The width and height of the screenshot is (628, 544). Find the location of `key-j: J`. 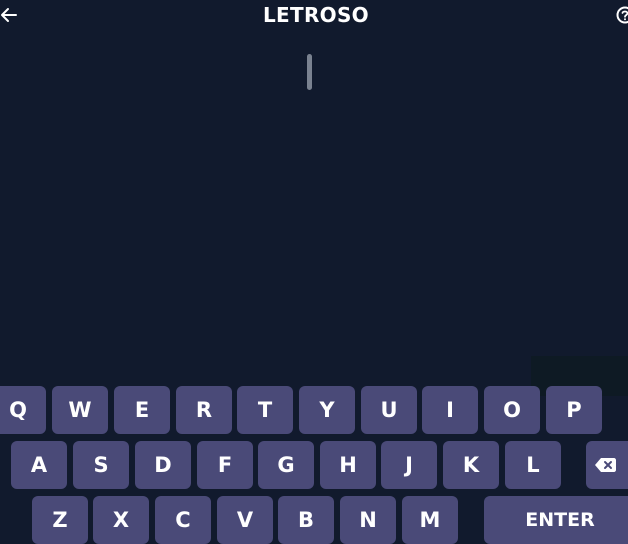

key-j: J is located at coordinates (409, 465).